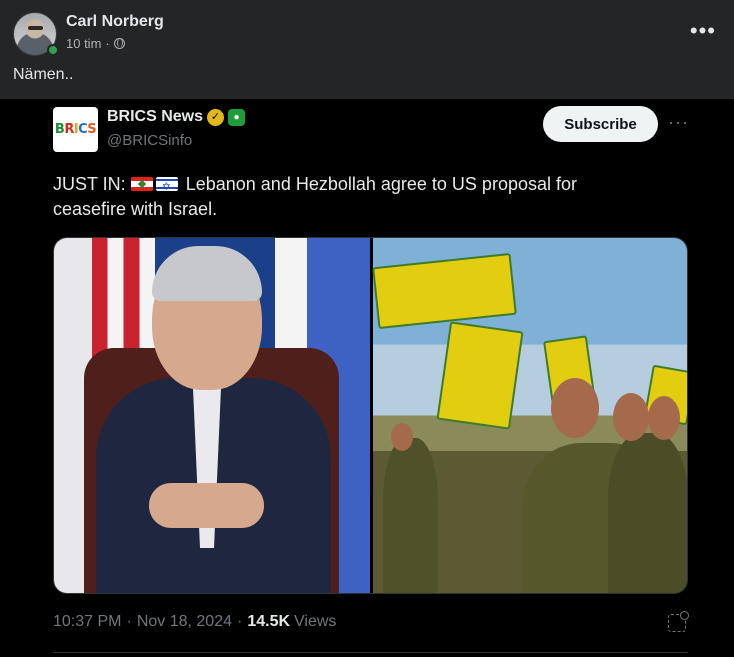 This screenshot has width=734, height=657. I want to click on divider-line, so click(370, 652).